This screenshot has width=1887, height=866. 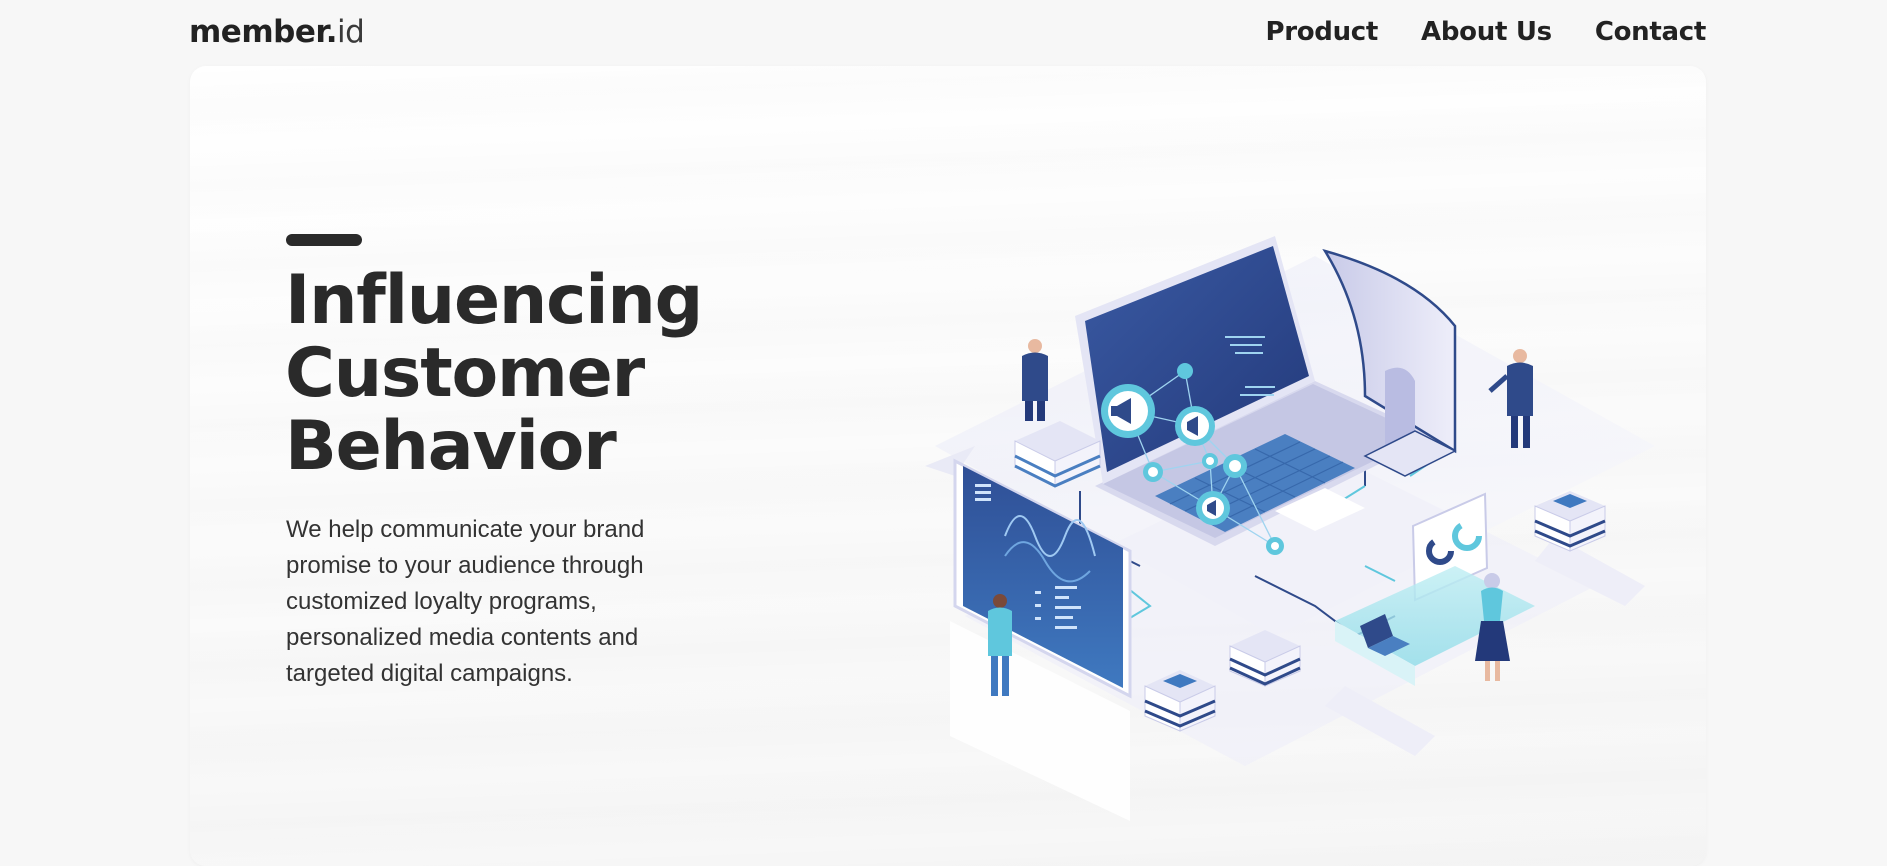 What do you see at coordinates (451, 446) in the screenshot?
I see `headline-line-3: Behavior` at bounding box center [451, 446].